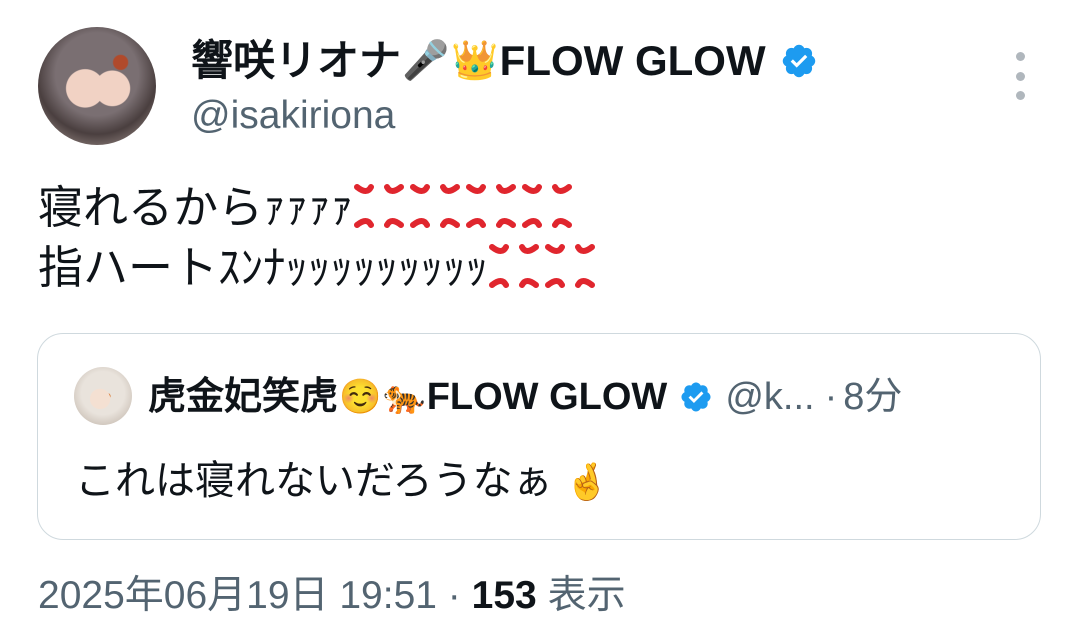 This screenshot has height=637, width=1080. I want to click on quoted-author-avatar, so click(103, 396).